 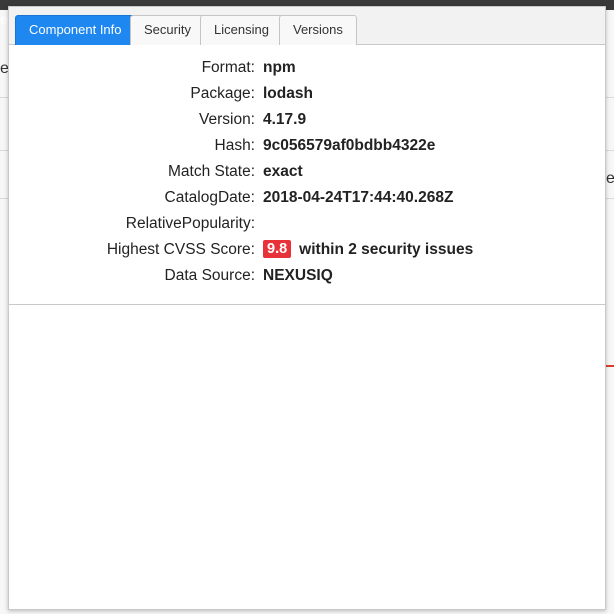 What do you see at coordinates (211, 171) in the screenshot?
I see `info-label: Match State:` at bounding box center [211, 171].